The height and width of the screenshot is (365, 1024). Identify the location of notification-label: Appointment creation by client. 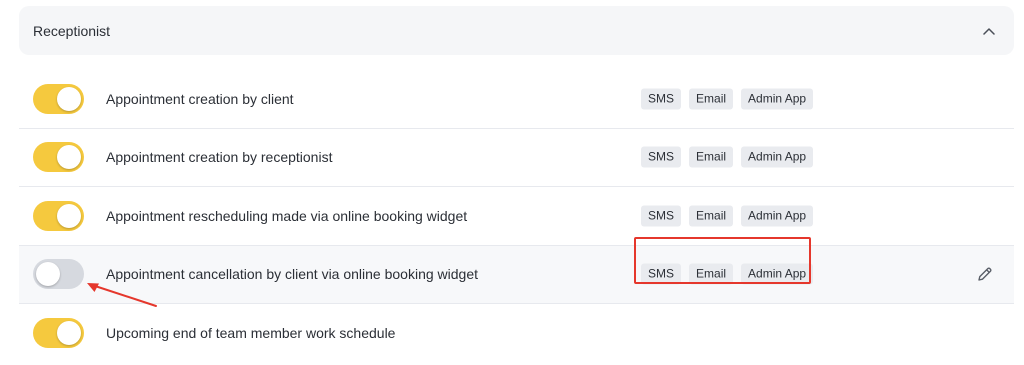
(200, 98).